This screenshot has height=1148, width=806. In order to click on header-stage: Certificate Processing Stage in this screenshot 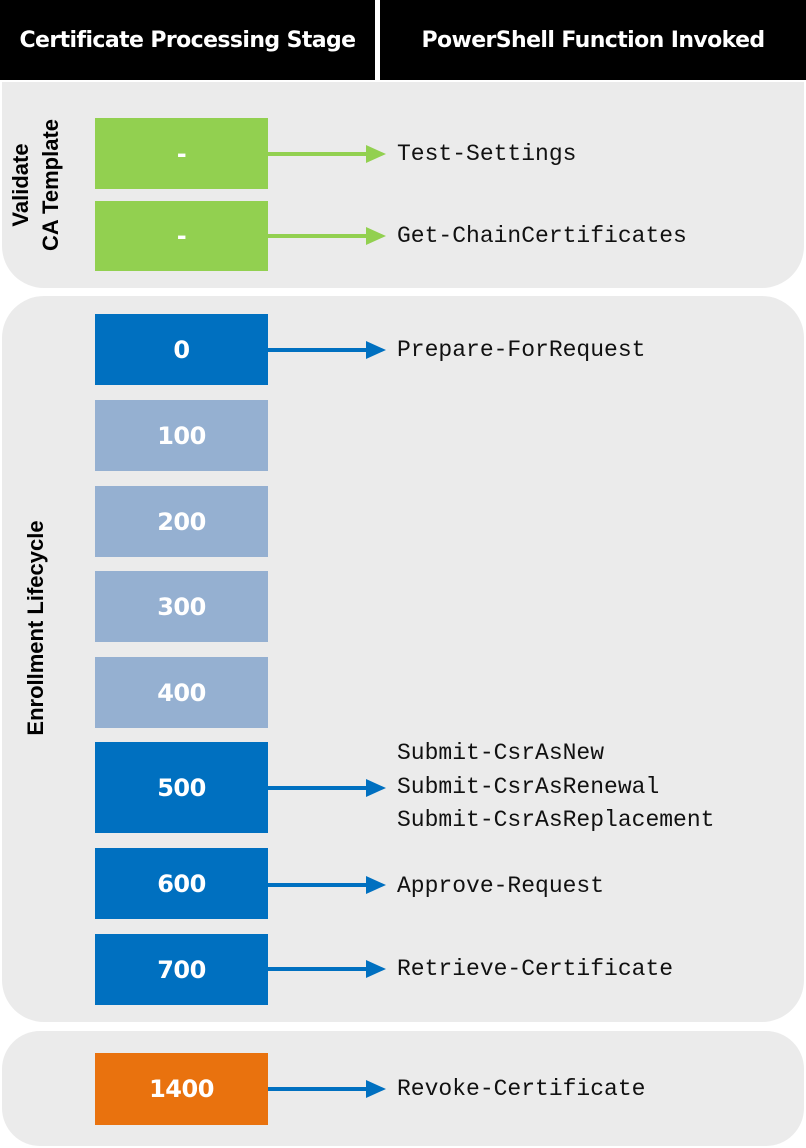, I will do `click(187, 40)`.